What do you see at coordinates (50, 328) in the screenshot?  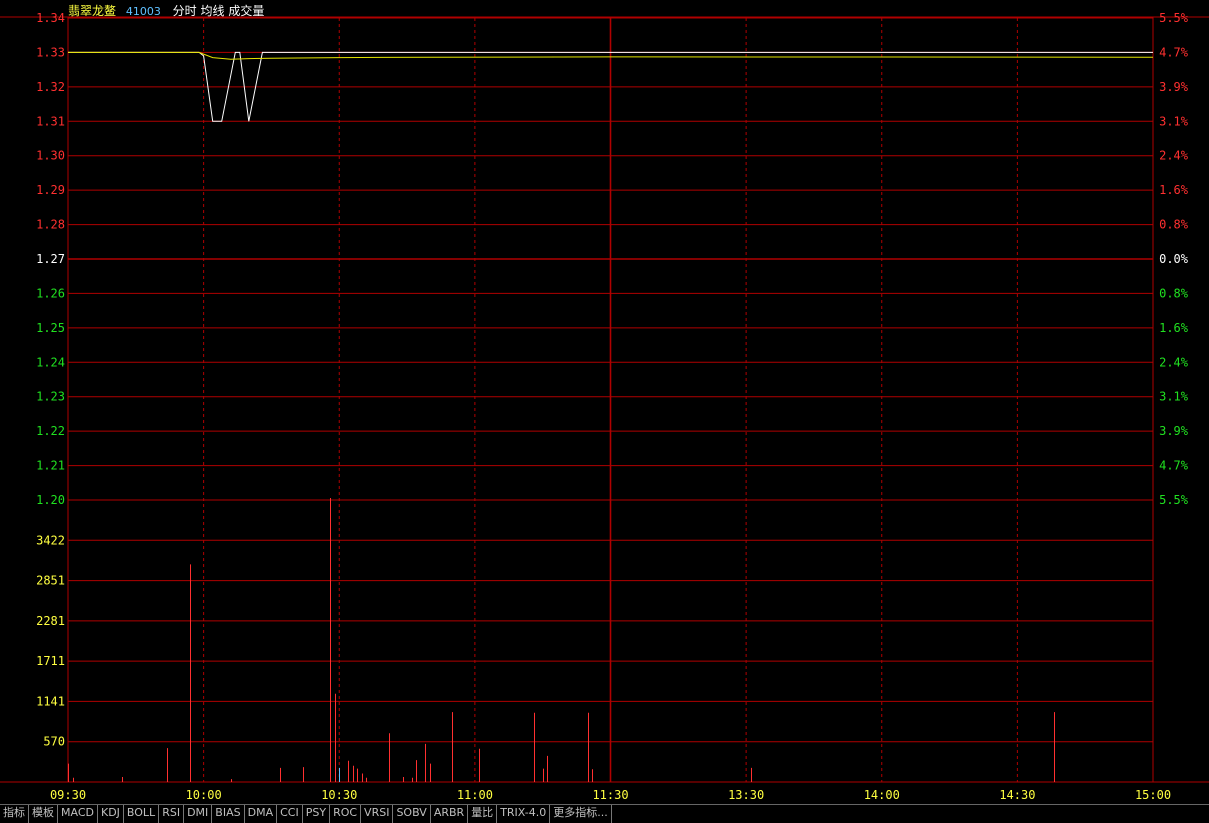 I see `price-label: 1.25` at bounding box center [50, 328].